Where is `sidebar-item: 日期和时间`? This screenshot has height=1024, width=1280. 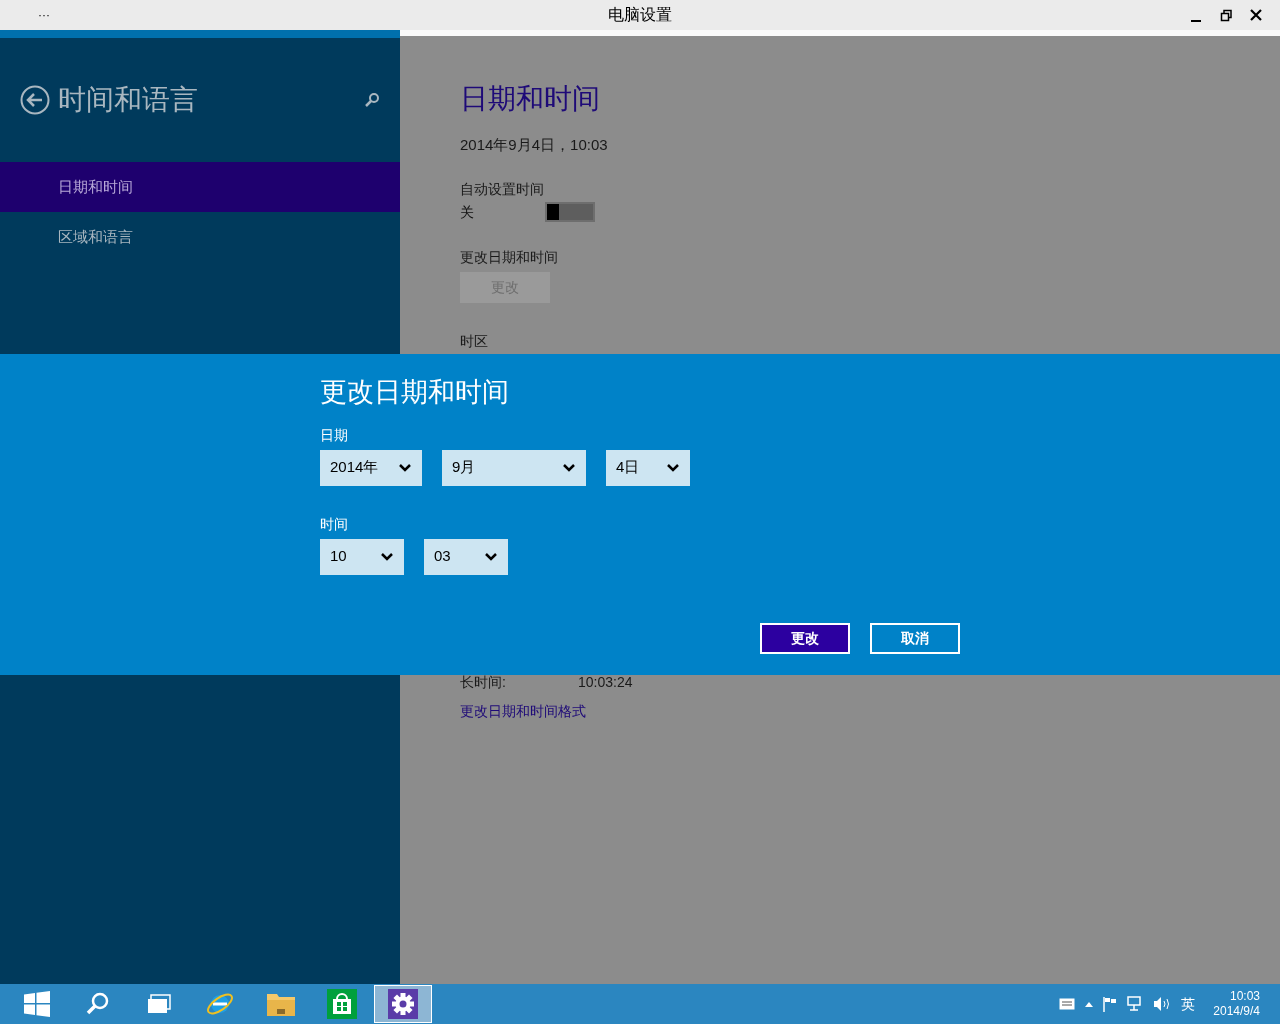 sidebar-item: 日期和时间 is located at coordinates (200, 187).